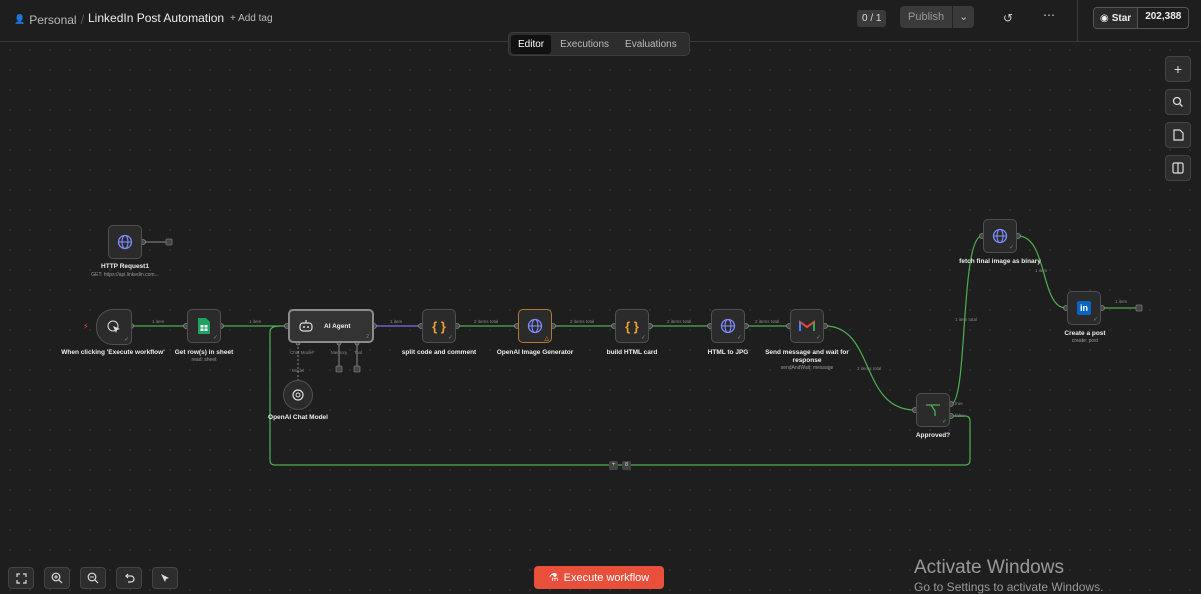  I want to click on tidy-up-icon, so click(165, 578).